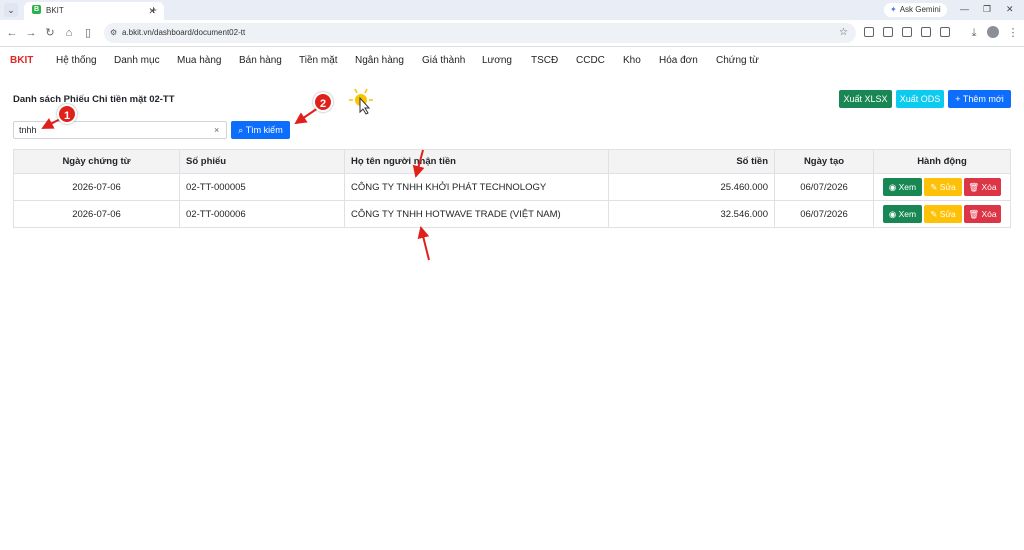 This screenshot has width=1024, height=550. I want to click on arrow-to-row2-name, so click(423, 243).